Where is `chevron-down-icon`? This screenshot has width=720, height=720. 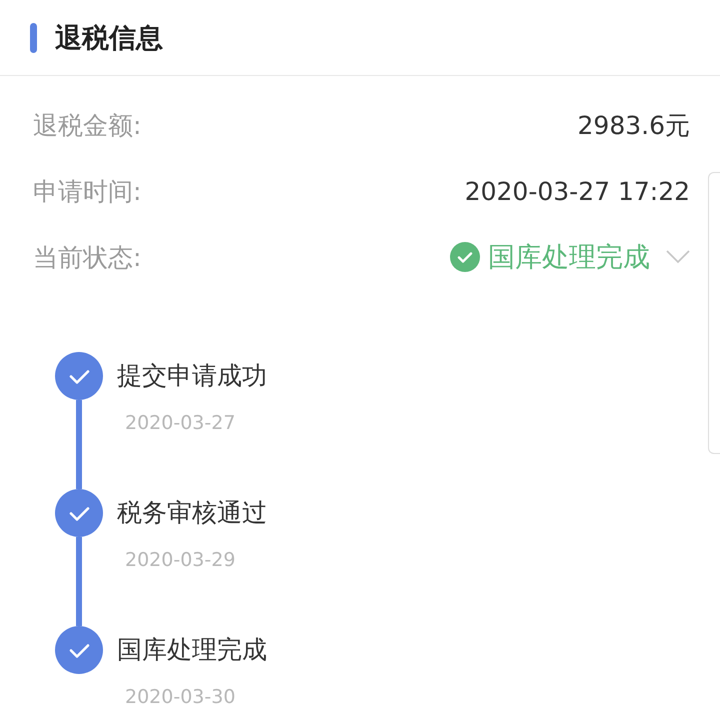
chevron-down-icon is located at coordinates (678, 257).